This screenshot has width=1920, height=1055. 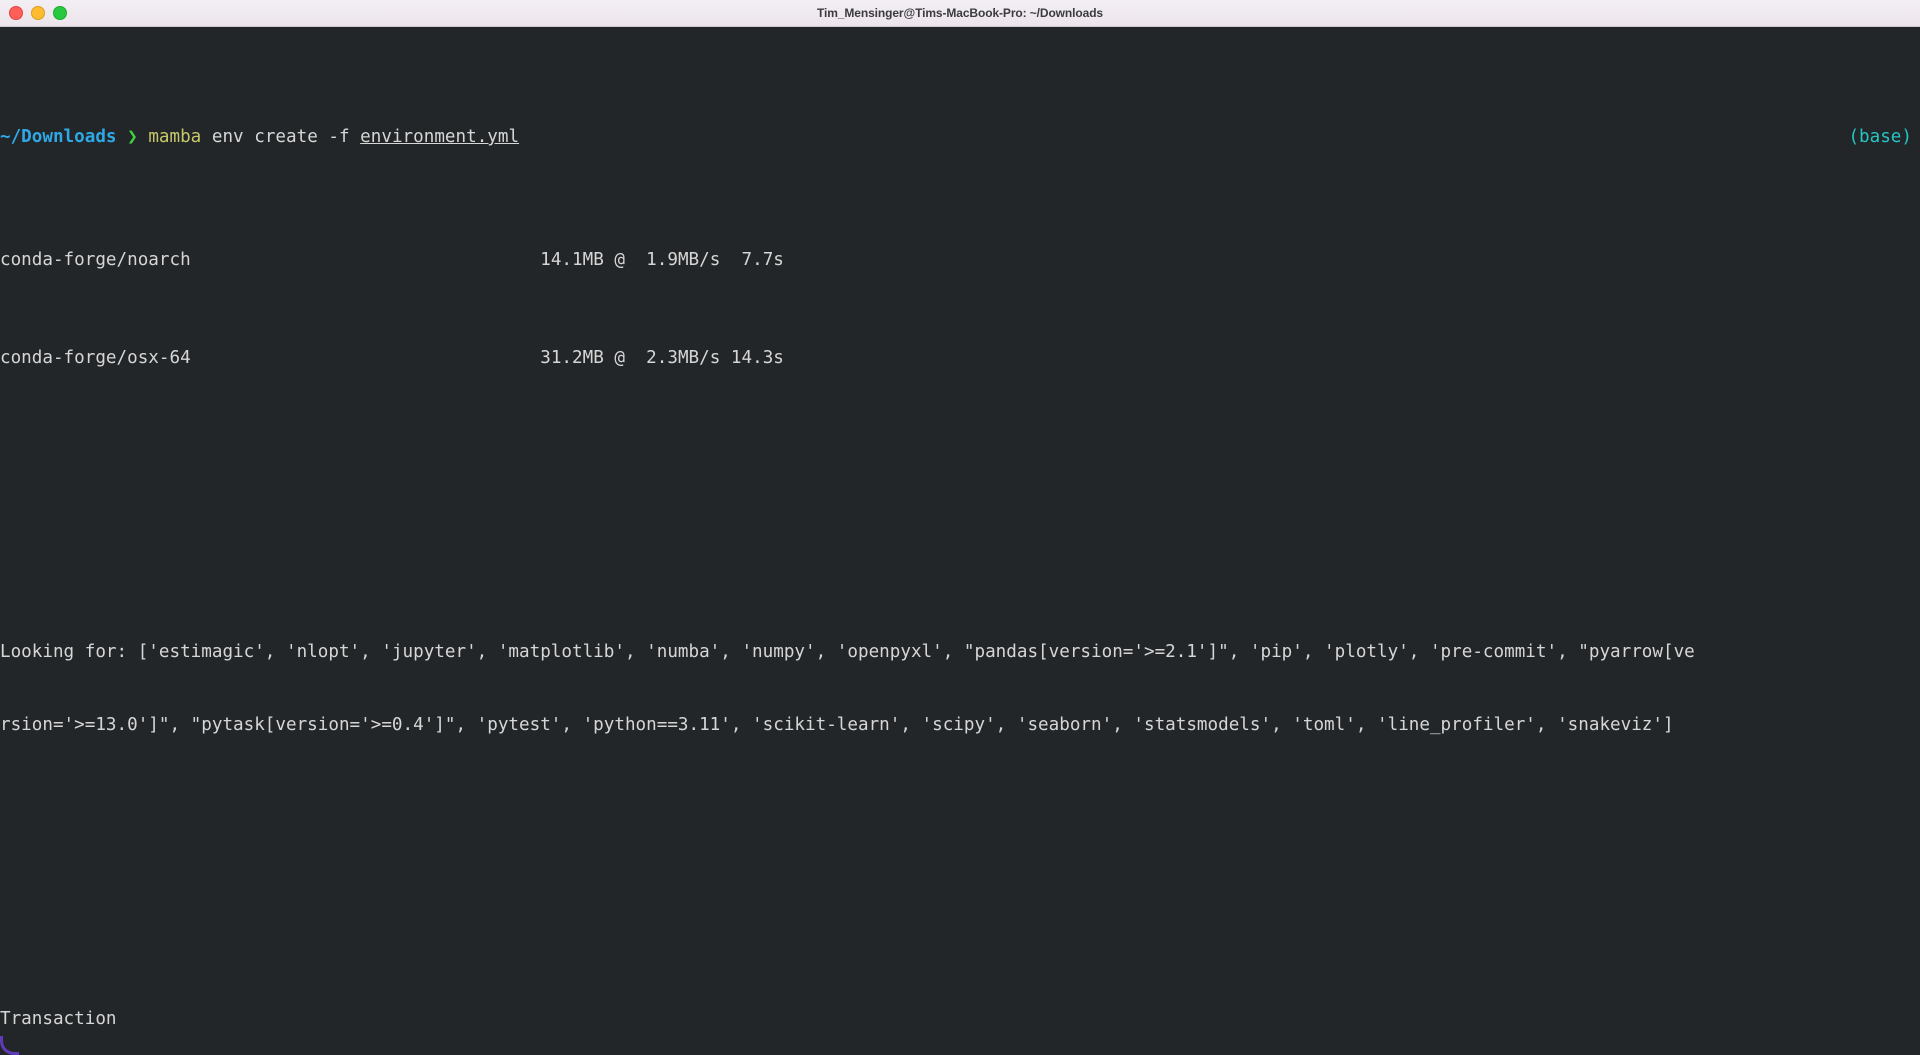 I want to click on maximize-window-button, so click(x=60, y=13).